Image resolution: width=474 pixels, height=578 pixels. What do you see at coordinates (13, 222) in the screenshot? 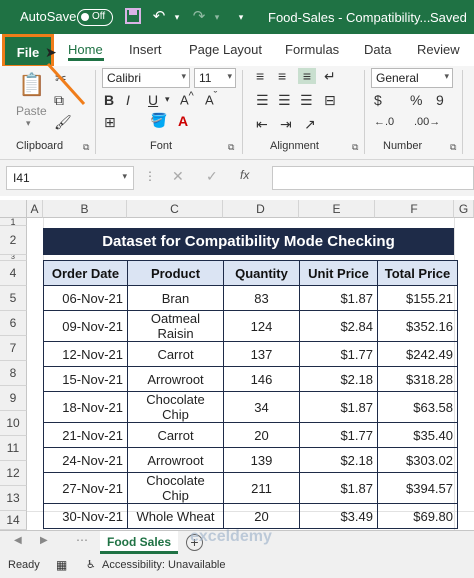
I see `row-header: 1` at bounding box center [13, 222].